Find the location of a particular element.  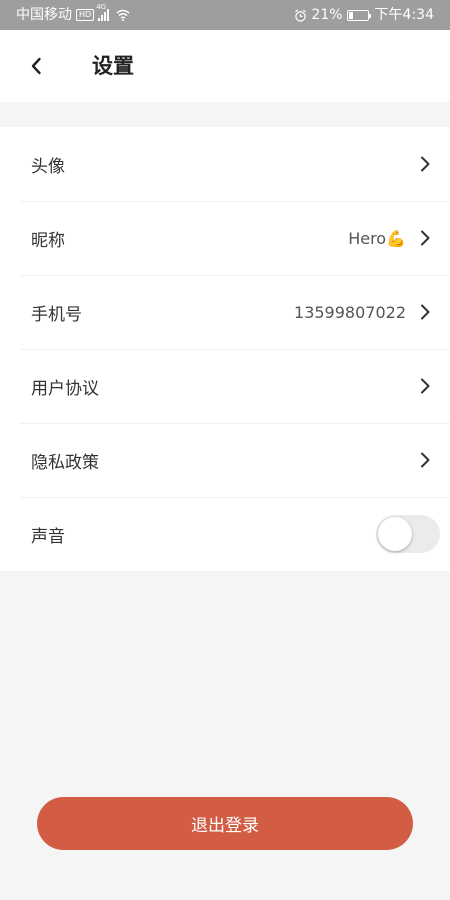

settings-item-label: 昵称 is located at coordinates (48, 240).